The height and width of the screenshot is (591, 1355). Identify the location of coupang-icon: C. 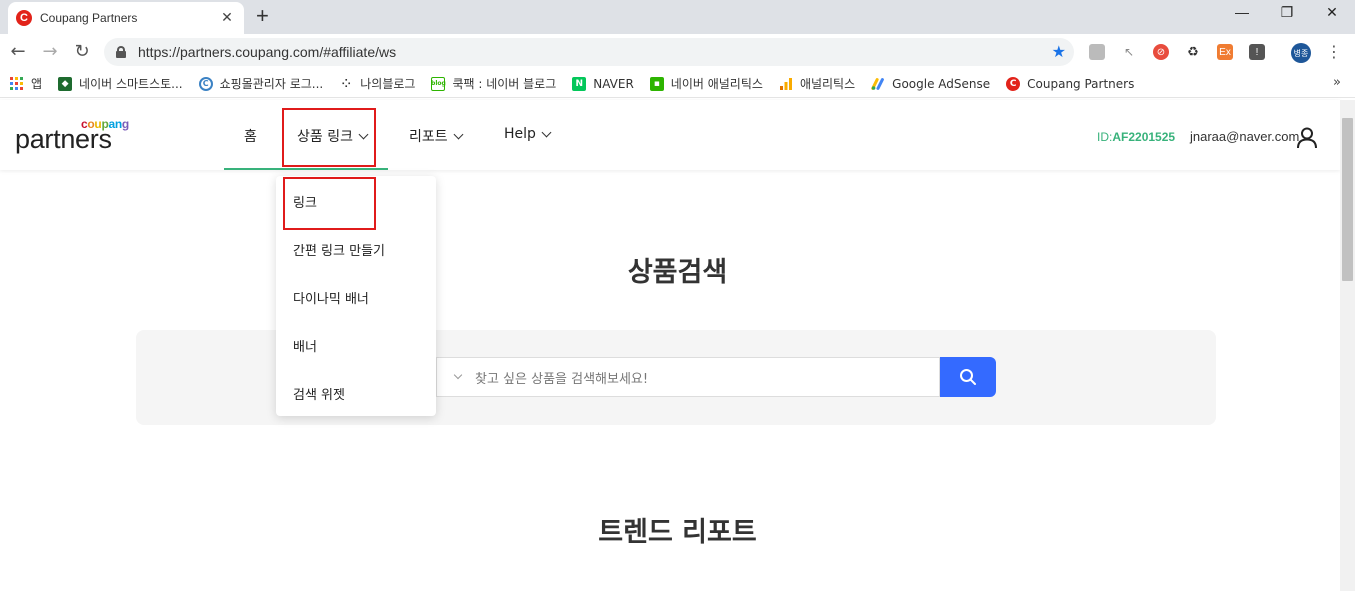
(1013, 83).